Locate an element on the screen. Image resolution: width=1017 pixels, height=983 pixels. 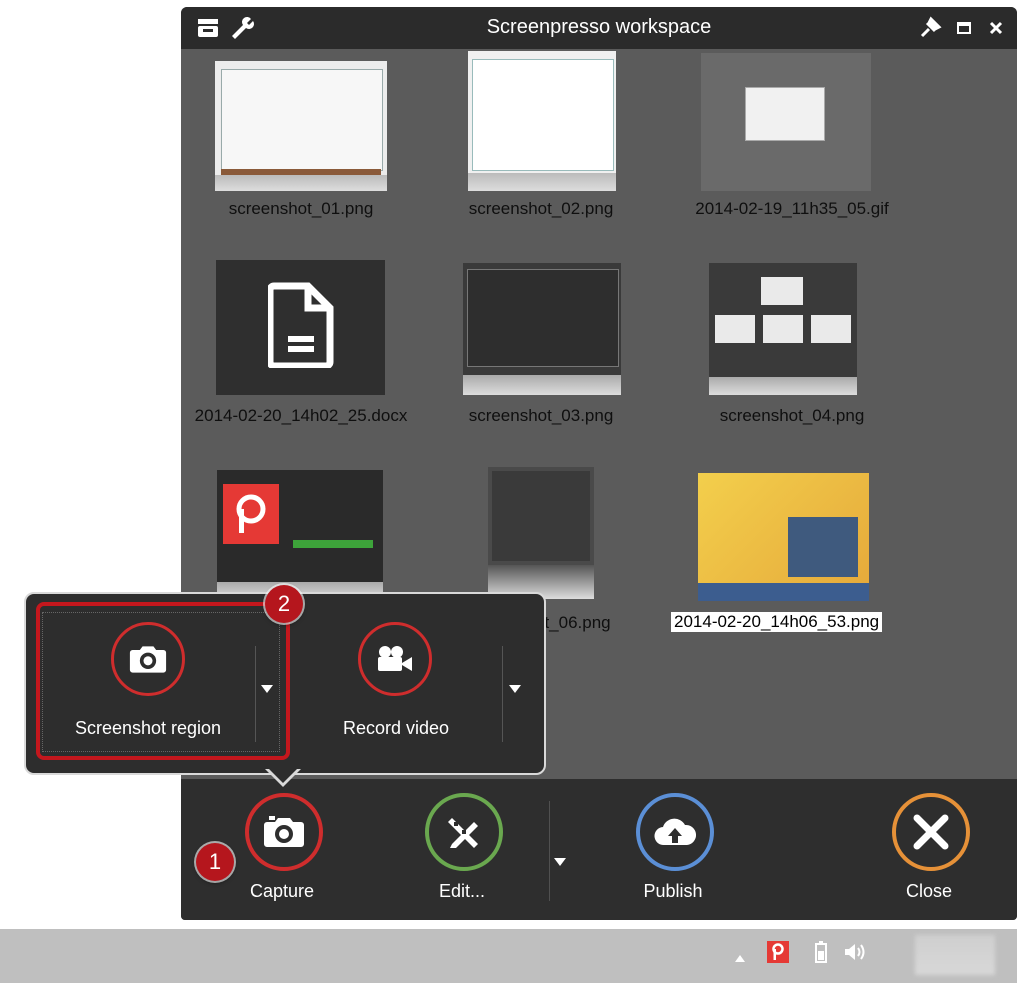
file-name: screenshot_02.png is located at coordinates (541, 209).